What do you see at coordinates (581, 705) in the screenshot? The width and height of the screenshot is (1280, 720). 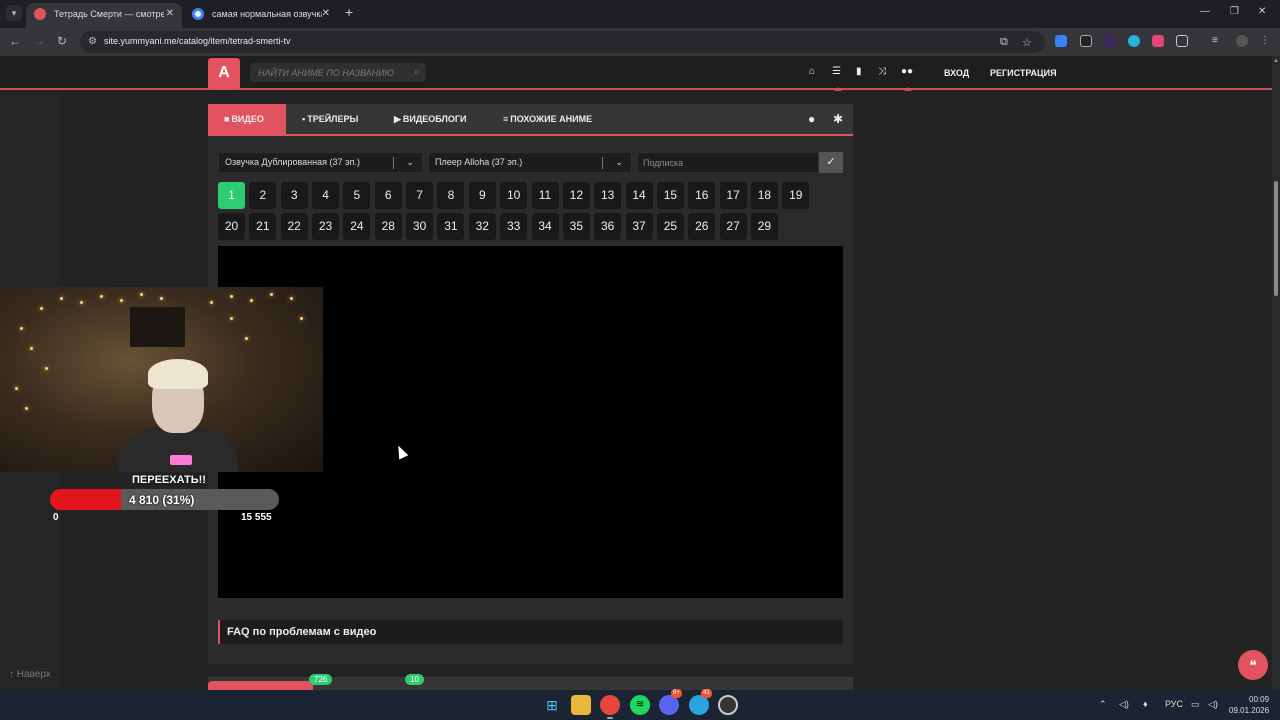 I see `file-explorer-icon` at bounding box center [581, 705].